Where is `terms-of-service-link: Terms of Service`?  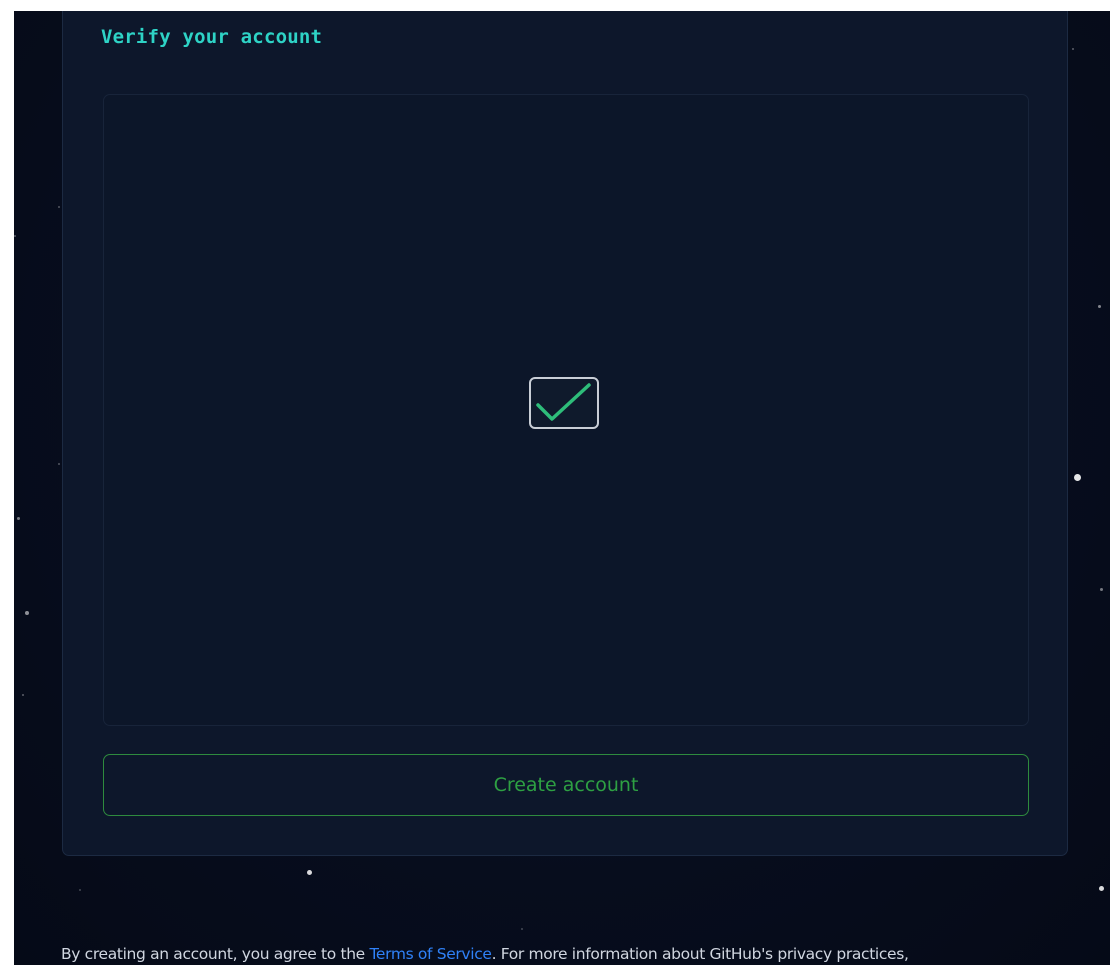
terms-of-service-link: Terms of Service is located at coordinates (430, 954).